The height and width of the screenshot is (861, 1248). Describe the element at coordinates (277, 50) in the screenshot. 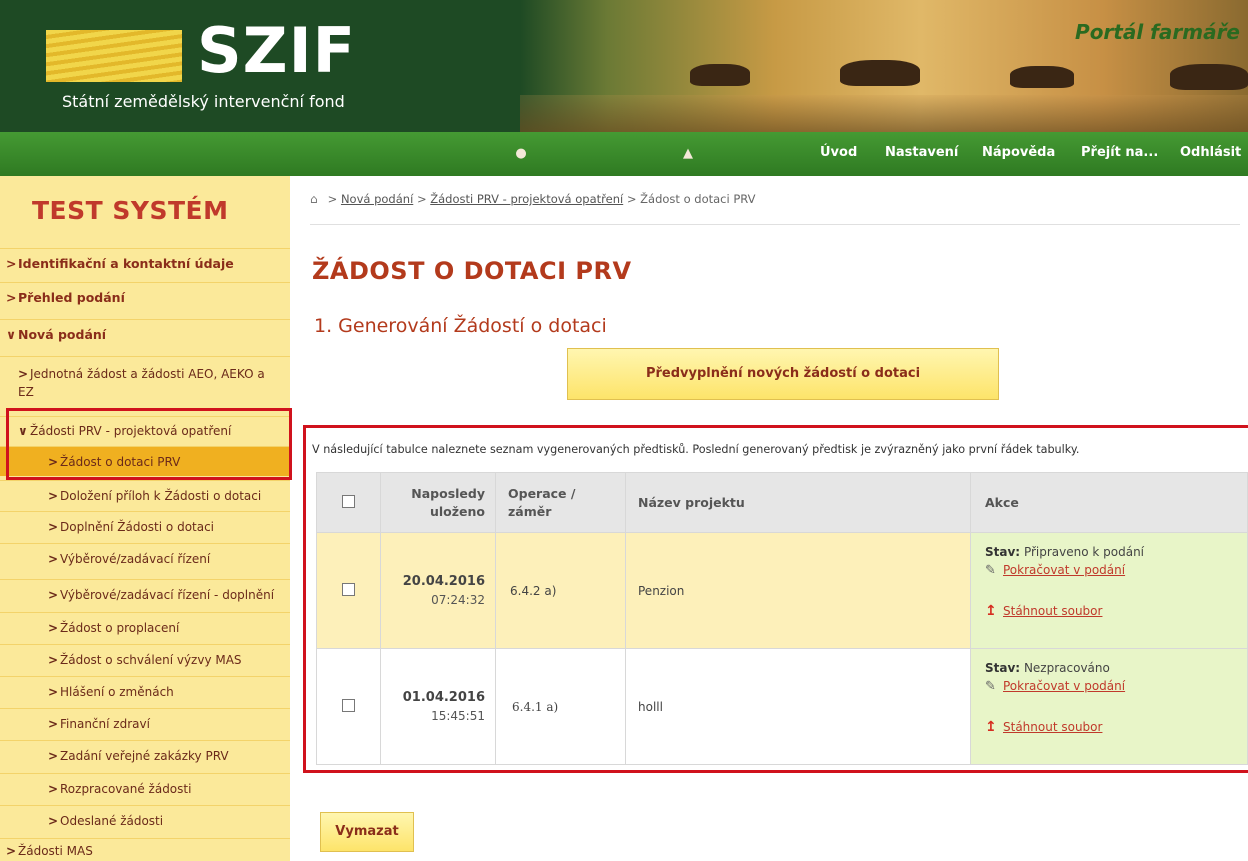

I see `logo-text: SZIF` at that location.